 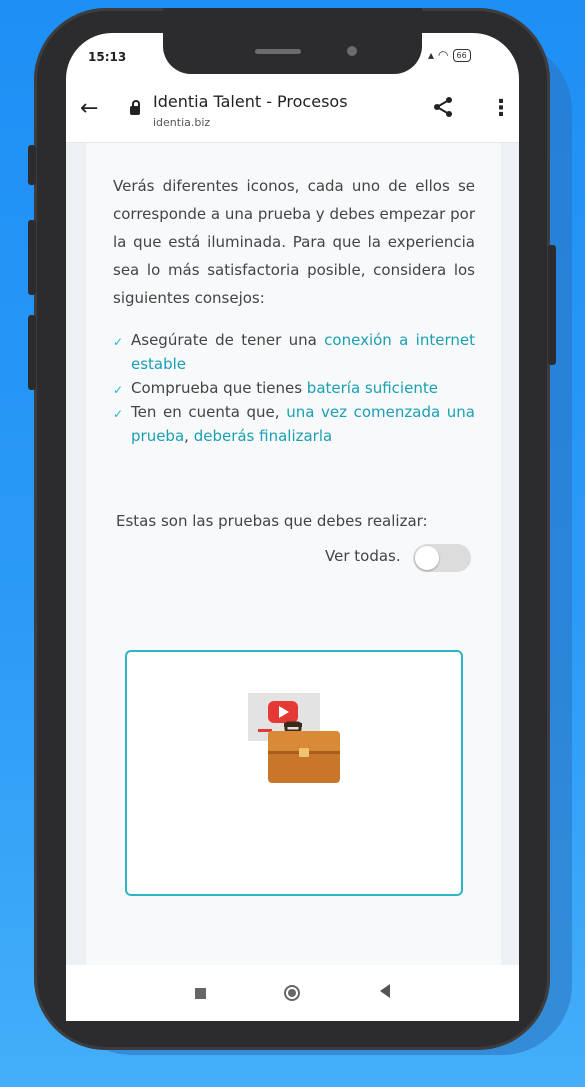 I want to click on status-icons: ▴ ◠ 66, so click(x=449, y=55).